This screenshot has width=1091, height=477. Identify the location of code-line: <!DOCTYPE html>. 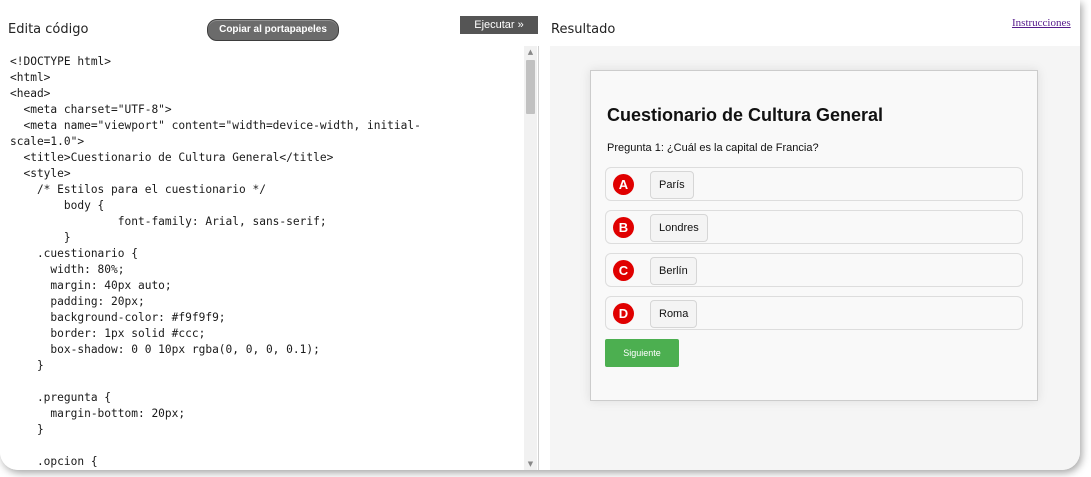
(265, 62).